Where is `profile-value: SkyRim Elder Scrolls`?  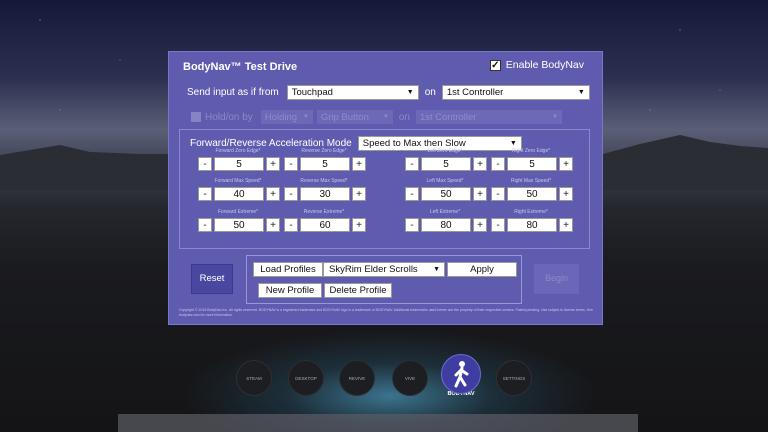
profile-value: SkyRim Elder Scrolls is located at coordinates (373, 269).